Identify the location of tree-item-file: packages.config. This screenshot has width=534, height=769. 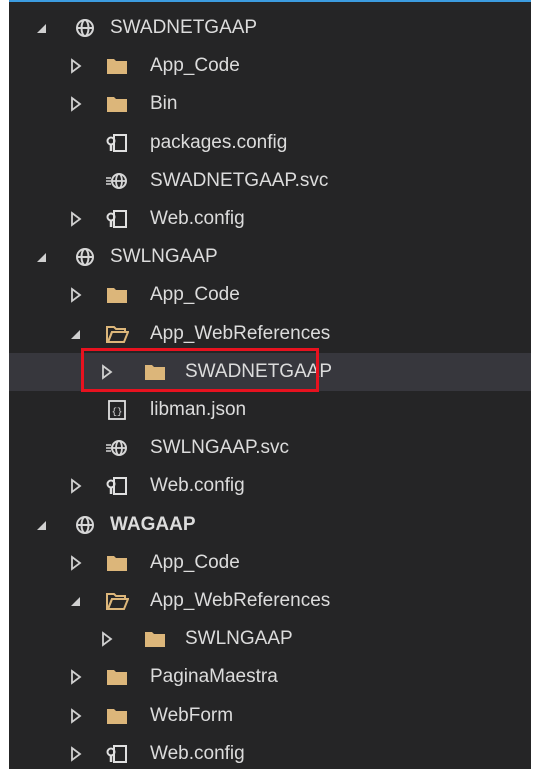
(270, 143).